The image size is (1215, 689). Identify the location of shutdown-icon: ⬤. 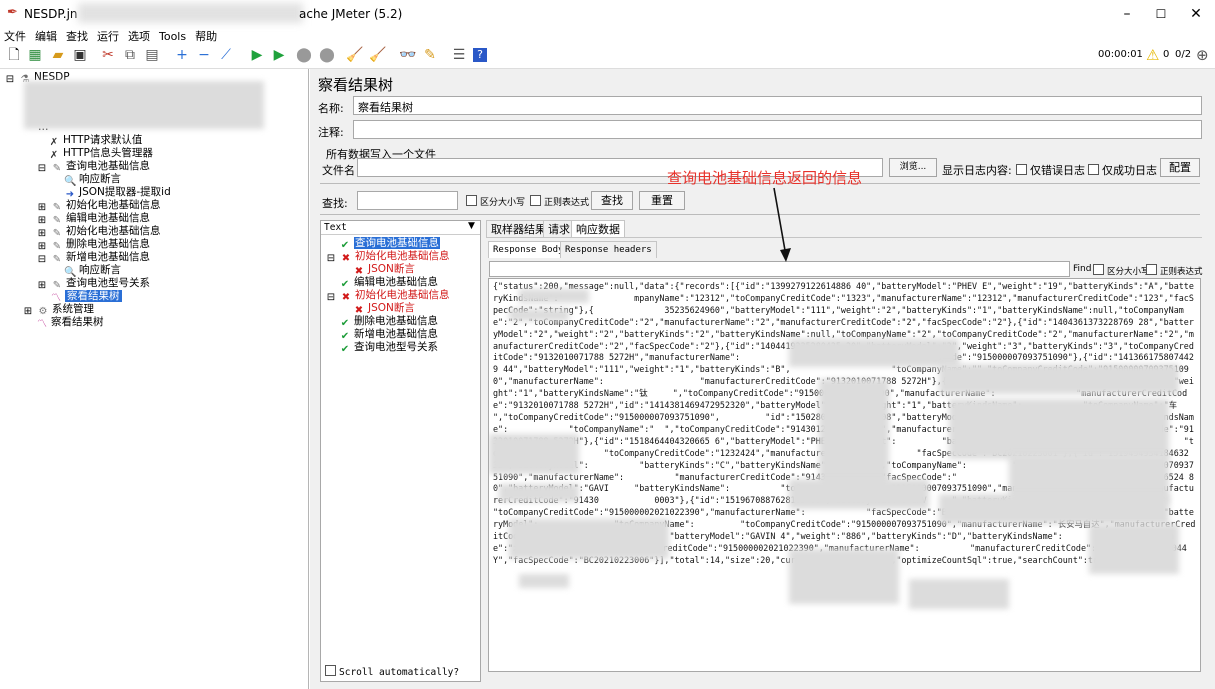
(327, 55).